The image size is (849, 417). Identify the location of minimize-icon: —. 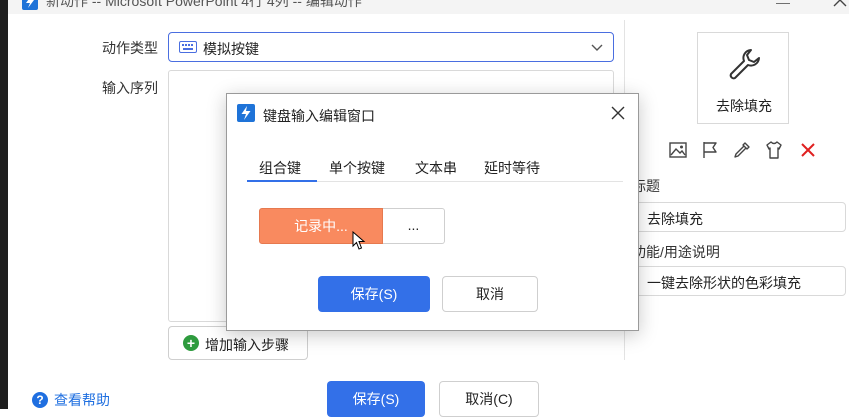
(783, 5).